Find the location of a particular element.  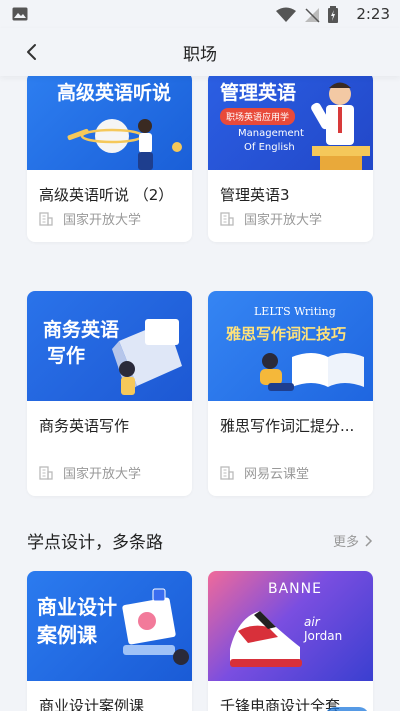

wifi-icon is located at coordinates (286, 14).